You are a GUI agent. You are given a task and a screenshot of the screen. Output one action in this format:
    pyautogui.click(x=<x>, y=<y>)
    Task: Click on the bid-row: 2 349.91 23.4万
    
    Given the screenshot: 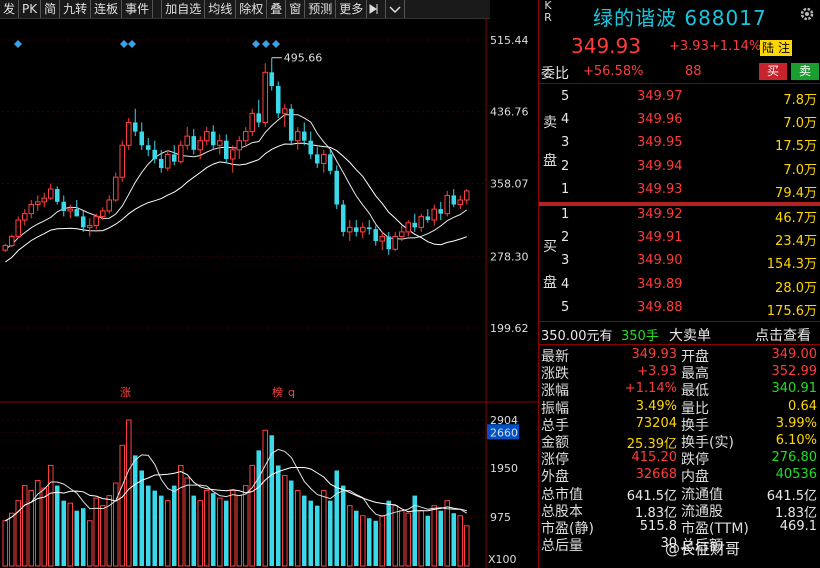 What is the action you would take?
    pyautogui.click(x=679, y=240)
    